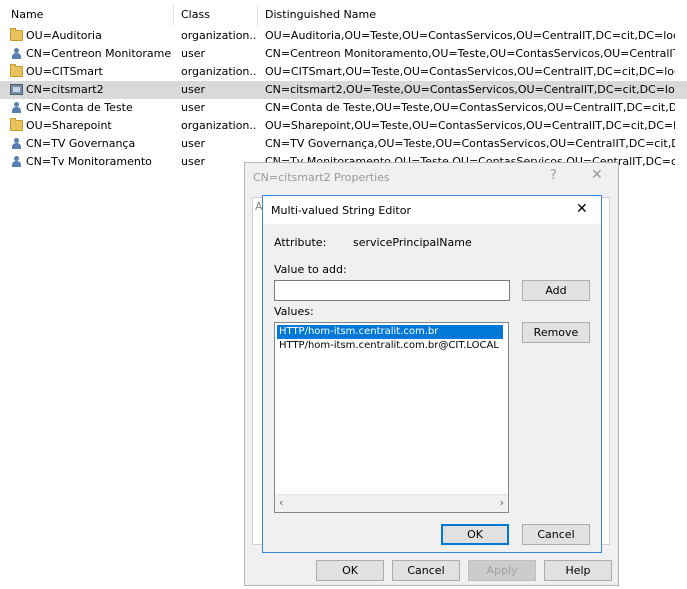 This screenshot has height=589, width=687. Describe the element at coordinates (341, 210) in the screenshot. I see `editor-title: Multi-valued String Editor` at that location.